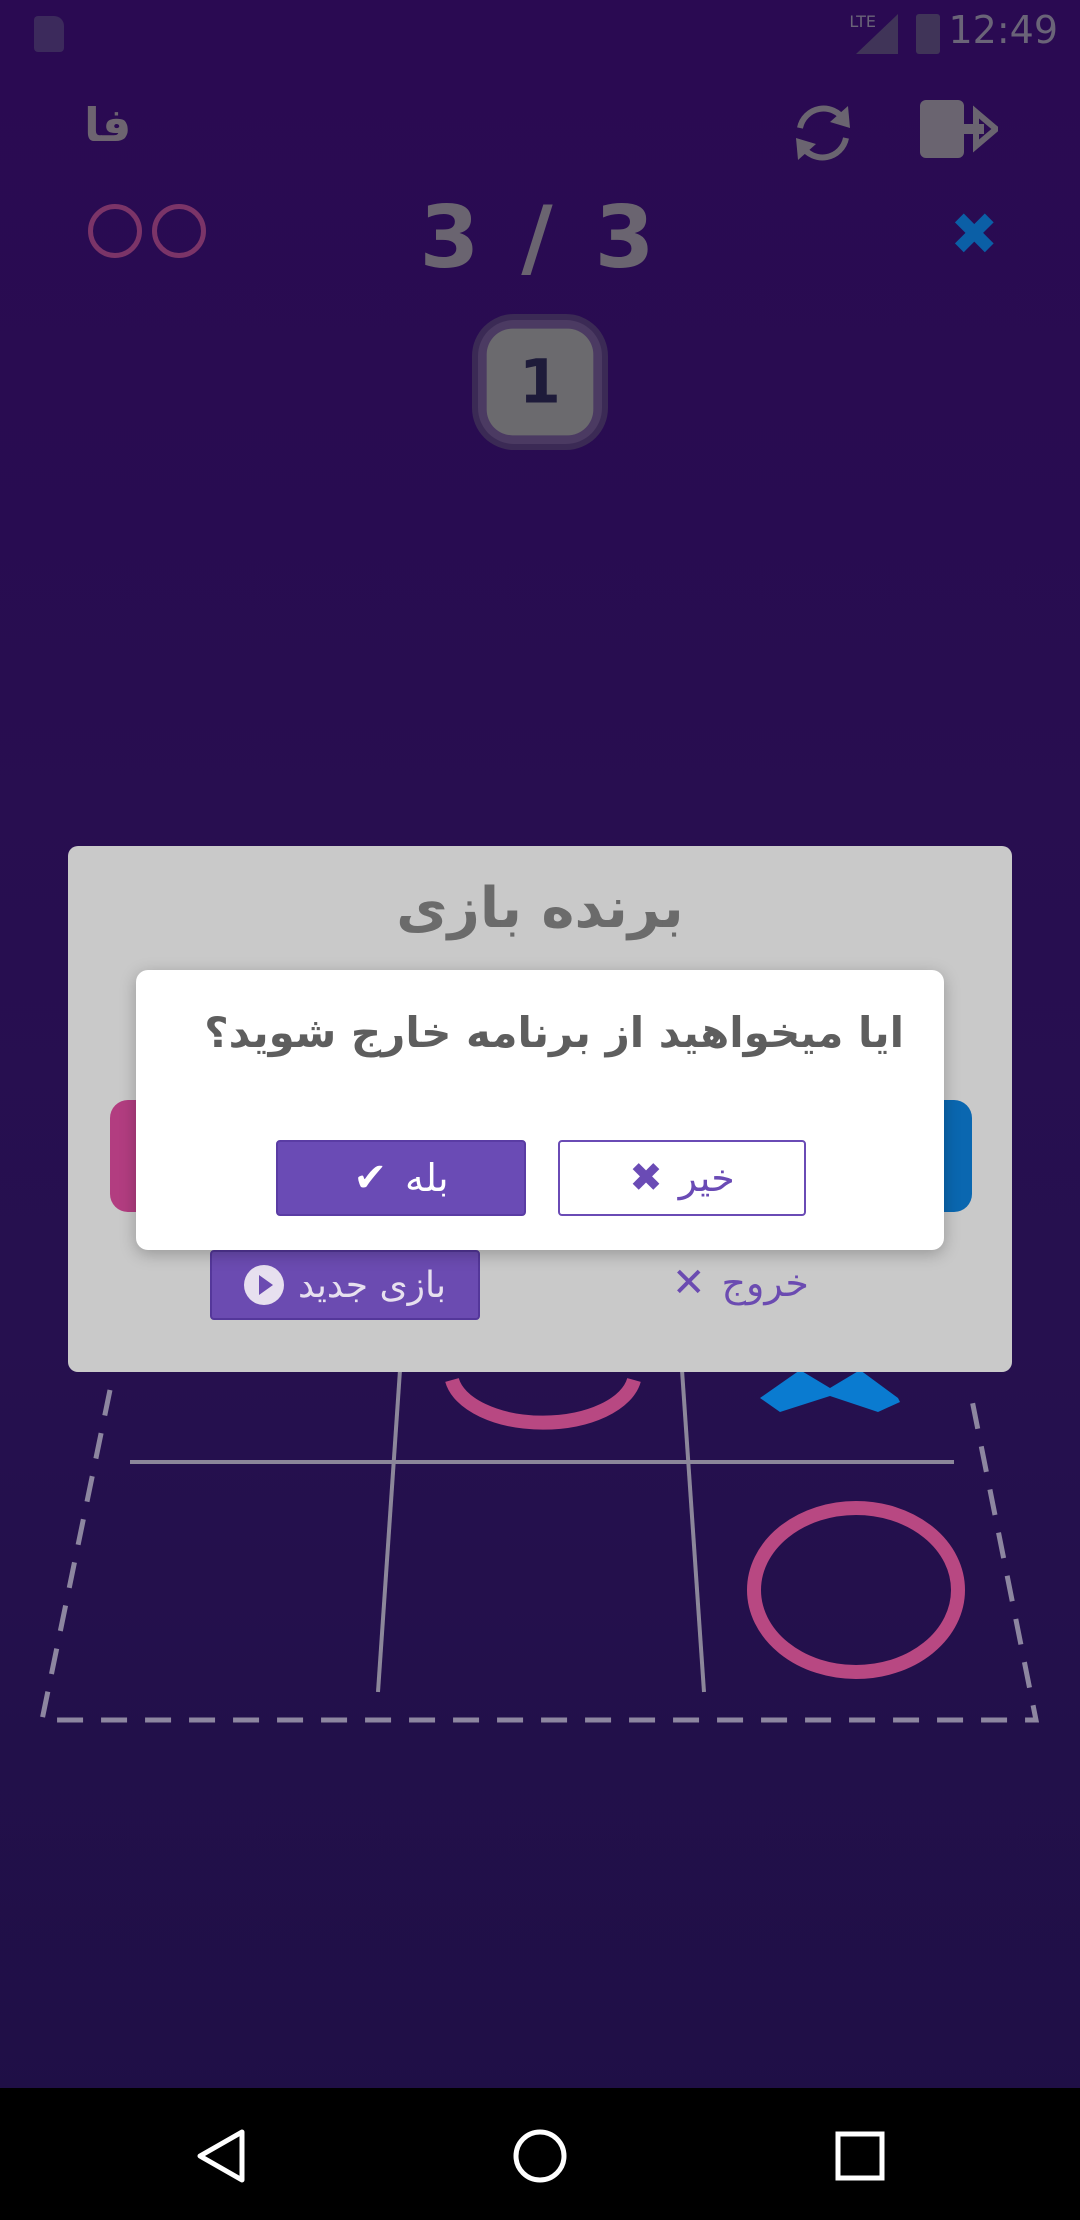 The height and width of the screenshot is (2220, 1080). Describe the element at coordinates (540, 908) in the screenshot. I see `winner-title: برنده بازی` at that location.